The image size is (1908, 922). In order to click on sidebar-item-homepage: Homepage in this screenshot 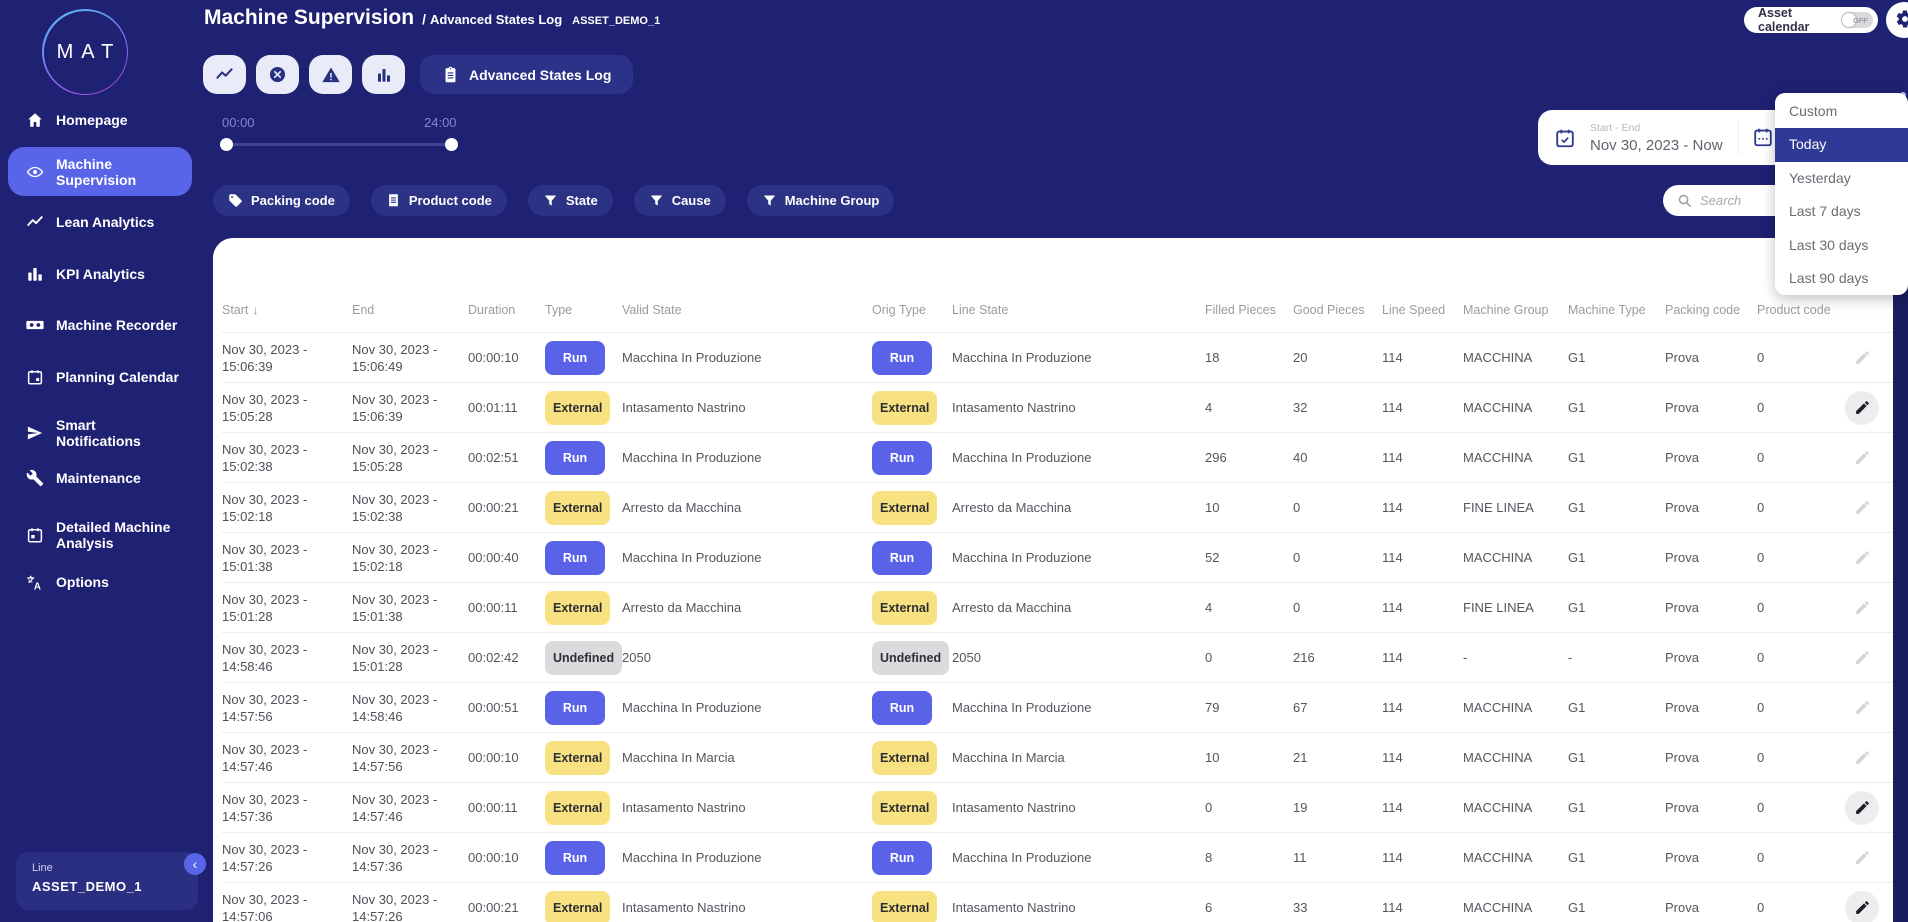, I will do `click(100, 120)`.